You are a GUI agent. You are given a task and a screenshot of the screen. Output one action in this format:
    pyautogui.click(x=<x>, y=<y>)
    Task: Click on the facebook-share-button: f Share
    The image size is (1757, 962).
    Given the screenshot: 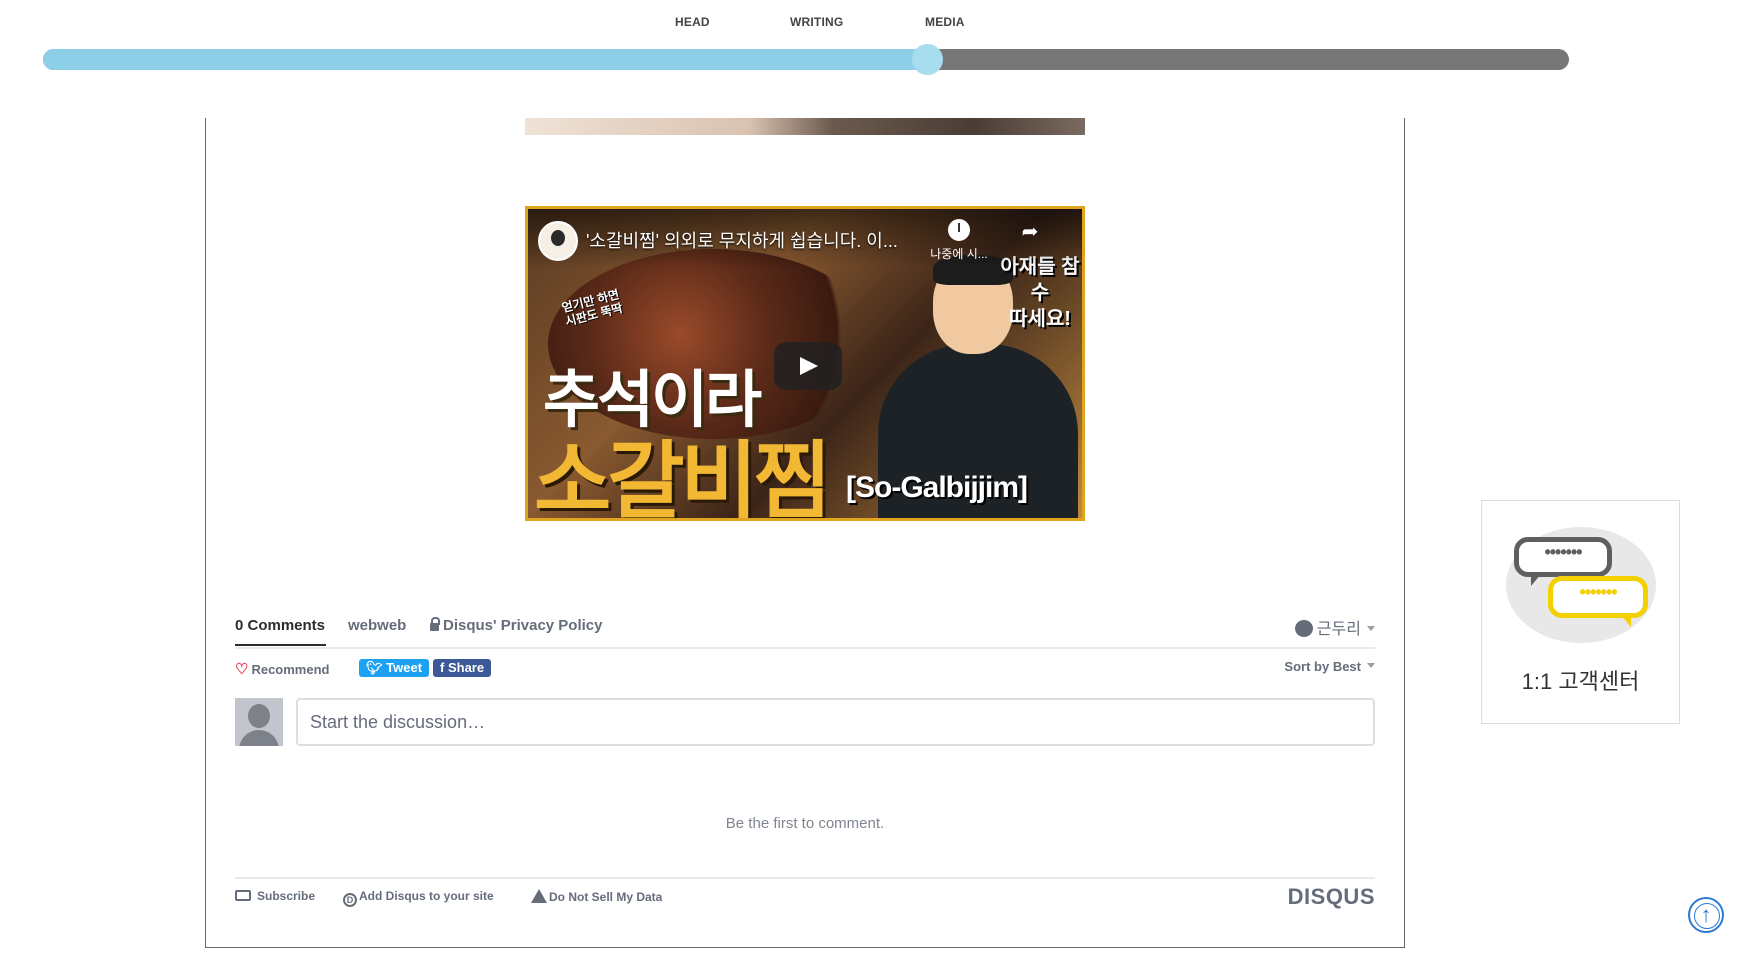 What is the action you would take?
    pyautogui.click(x=462, y=668)
    